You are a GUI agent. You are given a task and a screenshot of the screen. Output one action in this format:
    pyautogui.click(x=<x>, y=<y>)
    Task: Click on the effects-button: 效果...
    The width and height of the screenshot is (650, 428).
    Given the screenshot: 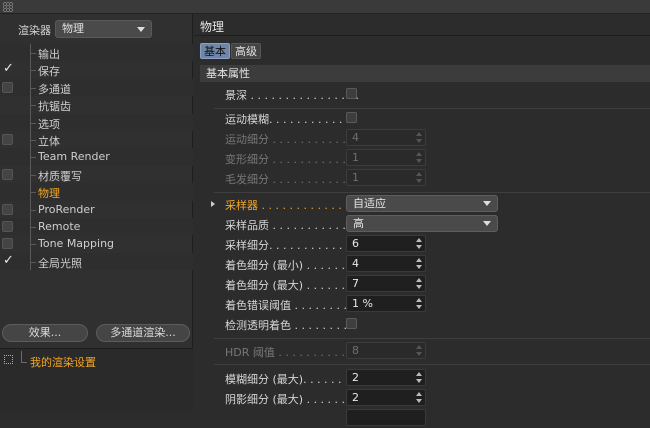 What is the action you would take?
    pyautogui.click(x=45, y=333)
    